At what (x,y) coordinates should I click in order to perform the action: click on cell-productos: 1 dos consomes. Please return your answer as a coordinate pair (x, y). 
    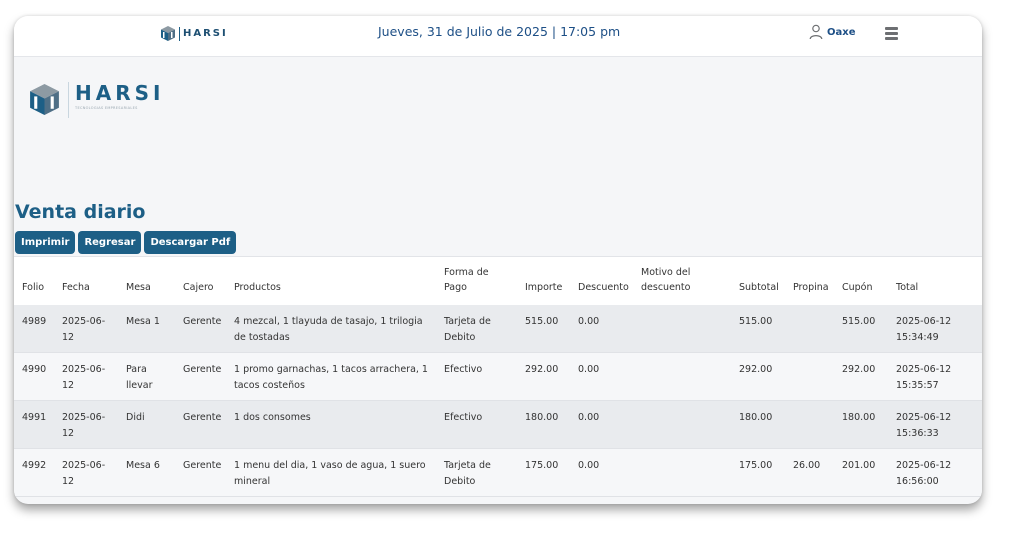
    Looking at the image, I should click on (331, 424).